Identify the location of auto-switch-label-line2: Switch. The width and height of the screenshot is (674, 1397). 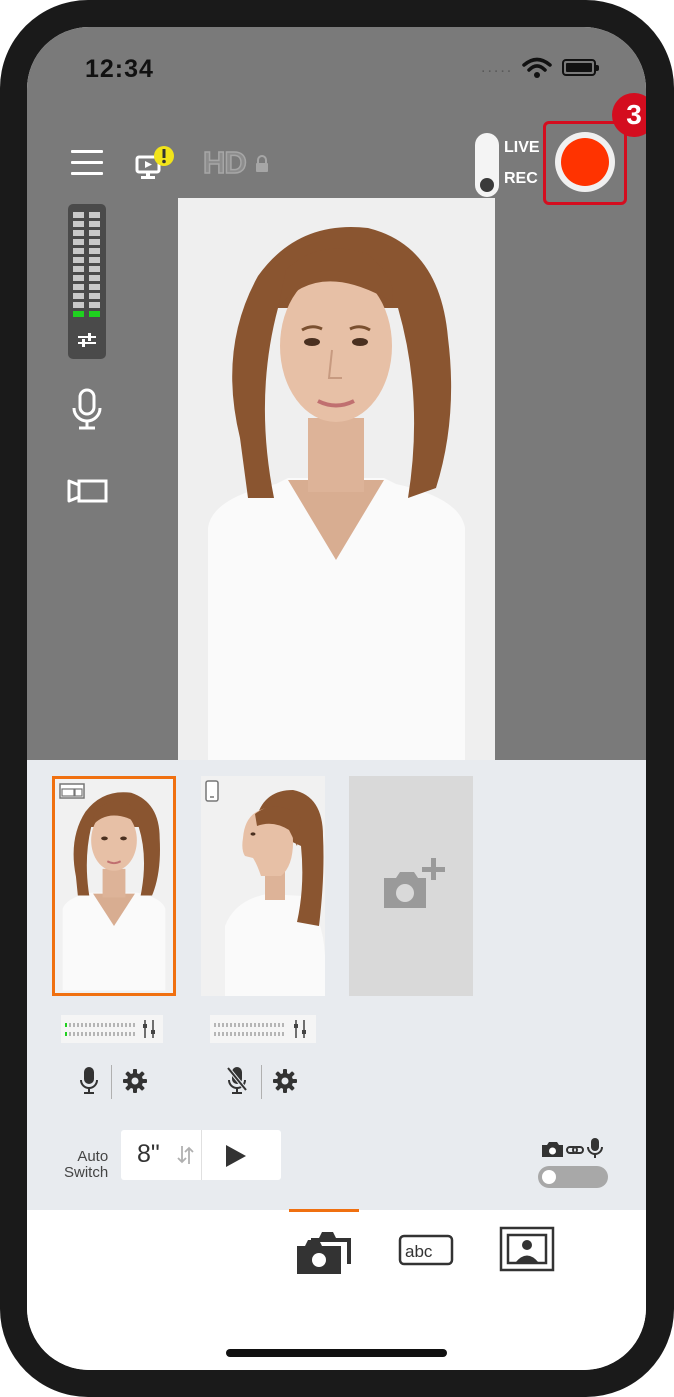
(86, 1172).